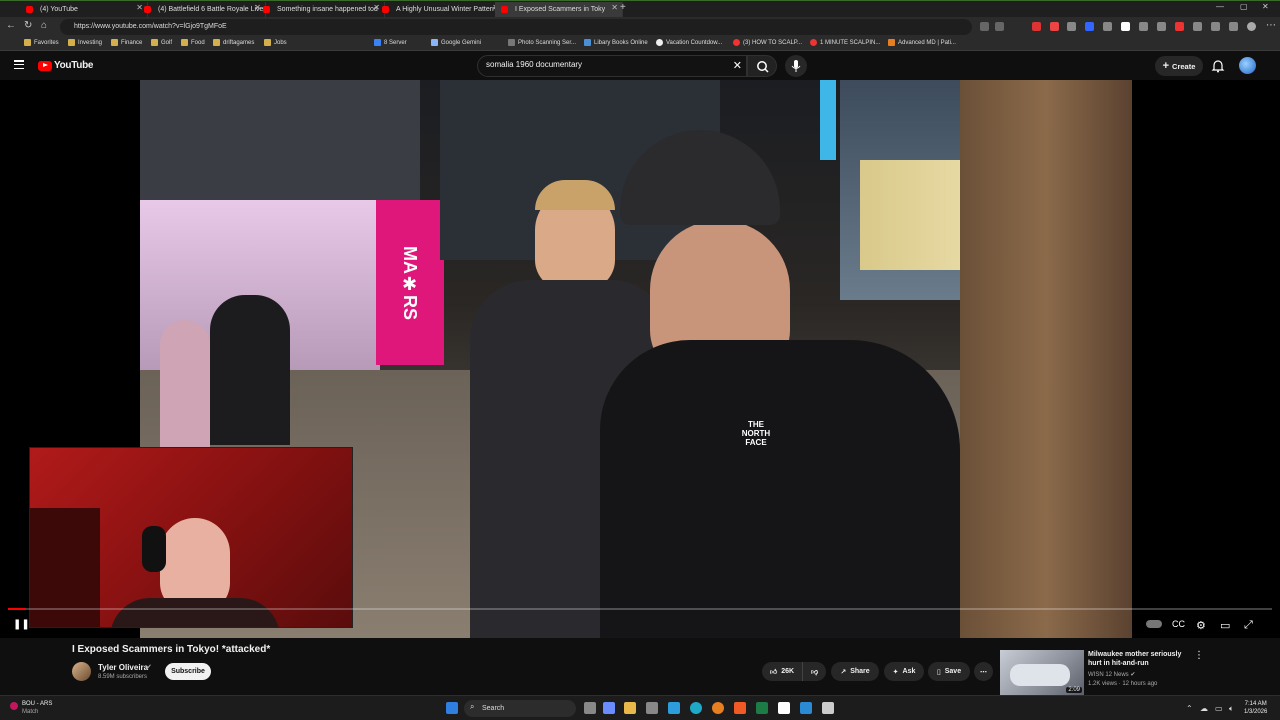 The image size is (1280, 720). I want to click on save-button: ▯ Save, so click(949, 671).